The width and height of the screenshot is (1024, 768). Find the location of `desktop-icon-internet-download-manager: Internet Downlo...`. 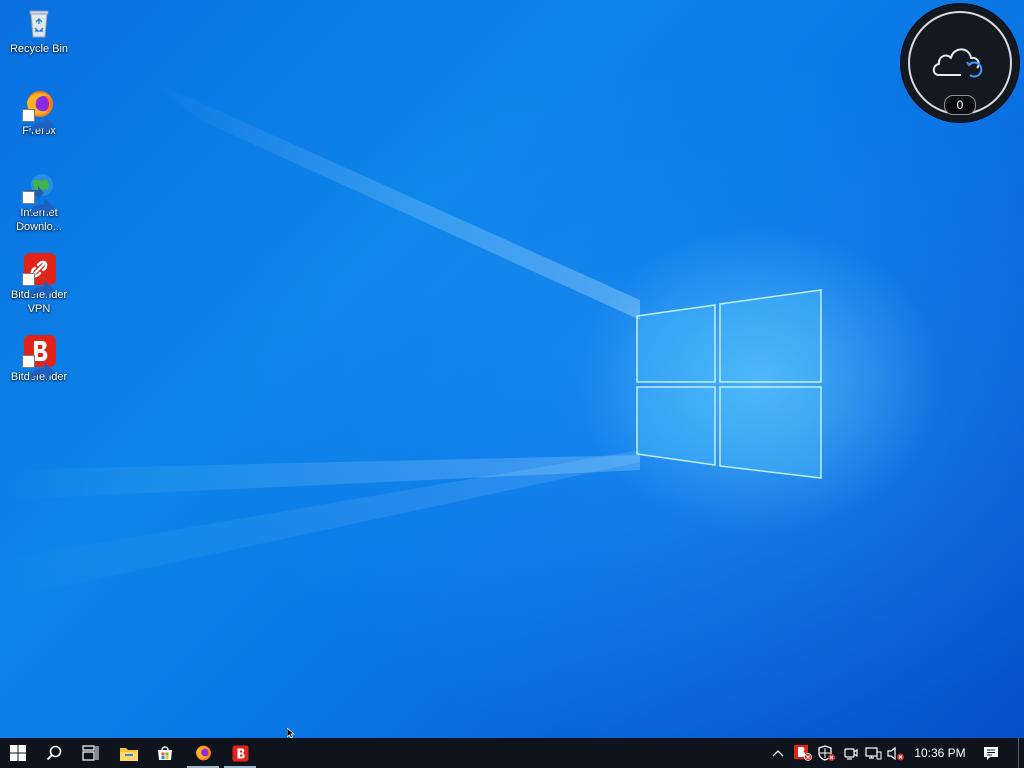

desktop-icon-internet-download-manager: Internet Downlo... is located at coordinates (39, 202).